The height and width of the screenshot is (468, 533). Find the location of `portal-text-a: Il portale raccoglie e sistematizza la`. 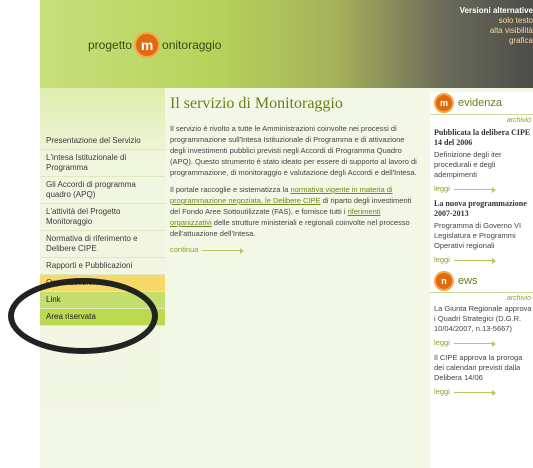

portal-text-a: Il portale raccoglie e sistematizza la is located at coordinates (230, 189).